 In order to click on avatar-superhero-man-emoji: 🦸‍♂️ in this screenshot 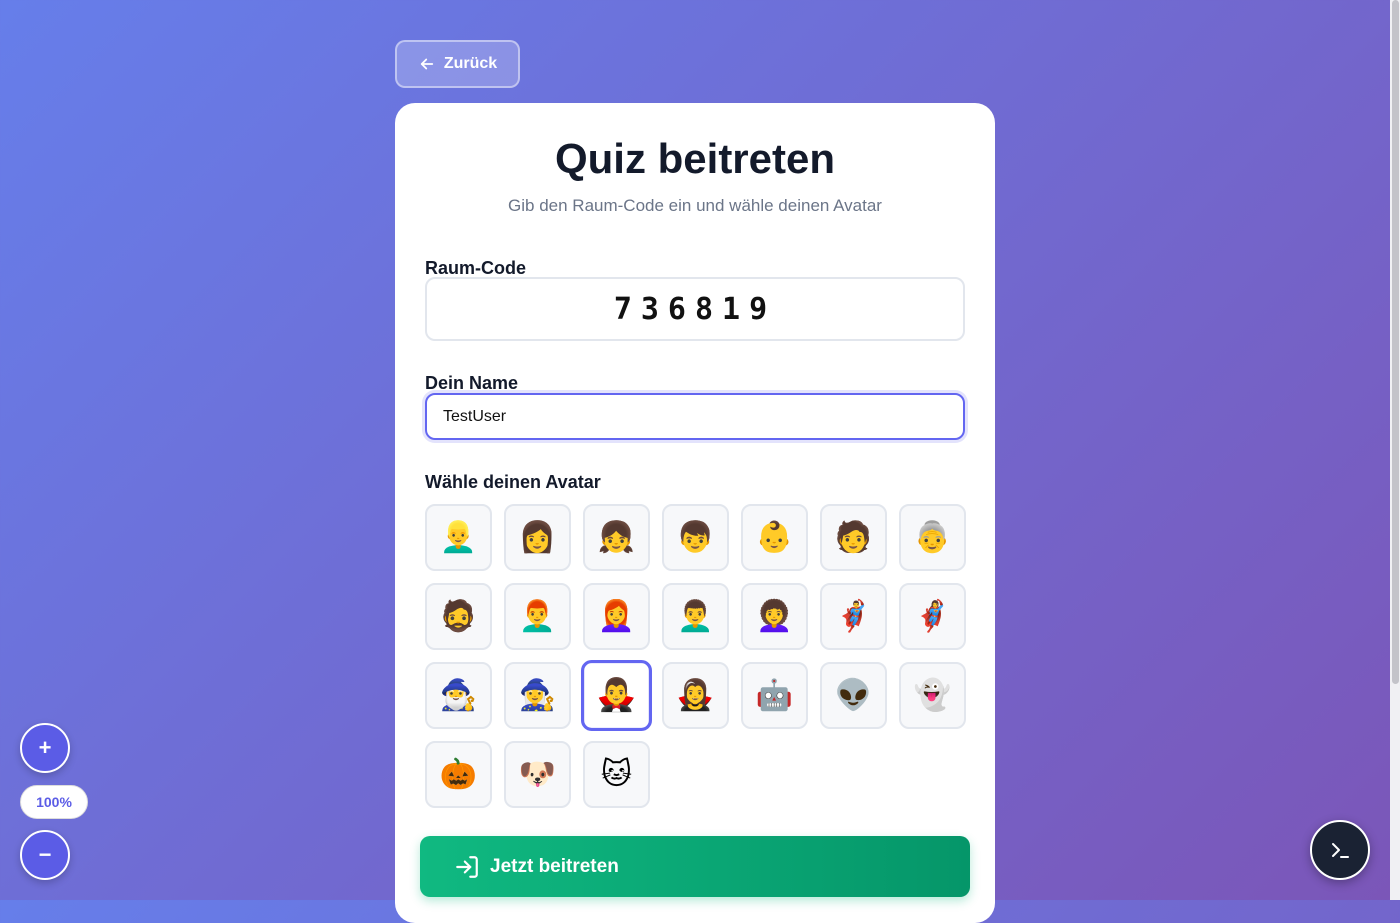, I will do `click(853, 616)`.